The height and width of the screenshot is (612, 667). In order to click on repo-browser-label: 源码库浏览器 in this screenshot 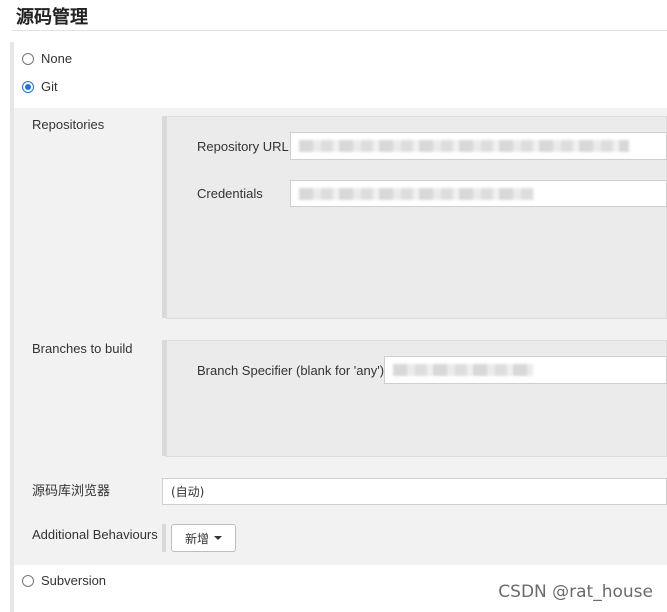, I will do `click(71, 491)`.